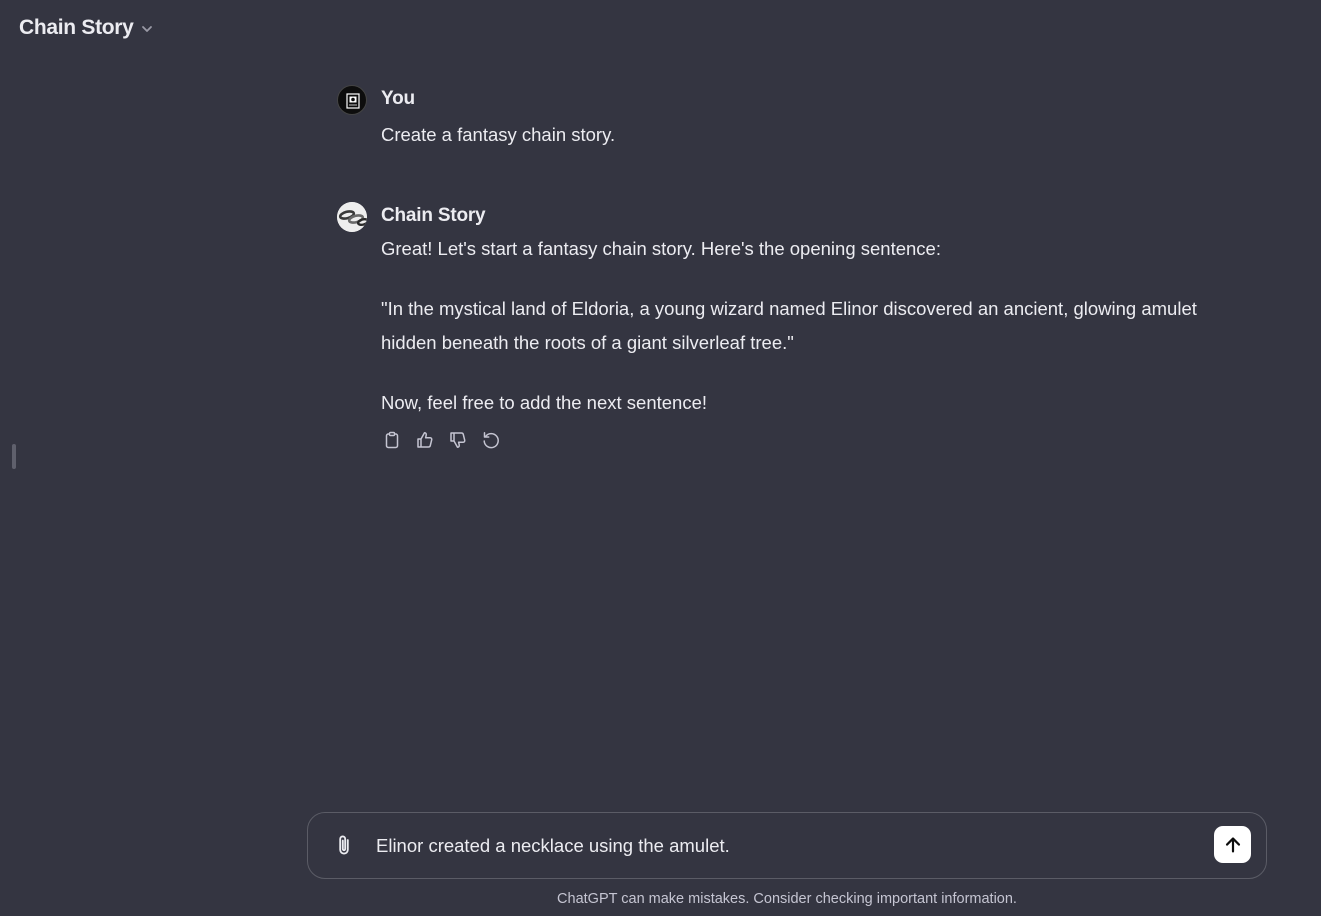 This screenshot has height=916, width=1321. Describe the element at coordinates (433, 215) in the screenshot. I see `message-author: Chain Story` at that location.